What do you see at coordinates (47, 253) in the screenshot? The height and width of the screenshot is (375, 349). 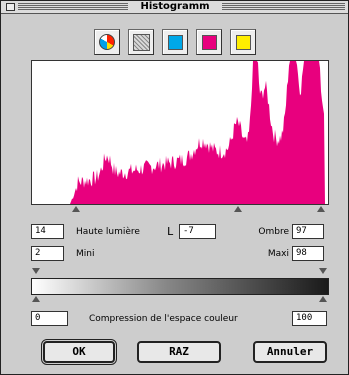 I see `mini-input: 2` at bounding box center [47, 253].